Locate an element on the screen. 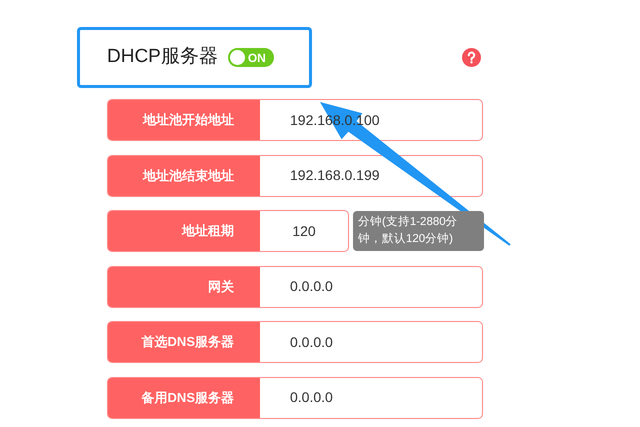 The height and width of the screenshot is (427, 640). input-field: 地址池结束地址 192.168.0.199 is located at coordinates (295, 175).